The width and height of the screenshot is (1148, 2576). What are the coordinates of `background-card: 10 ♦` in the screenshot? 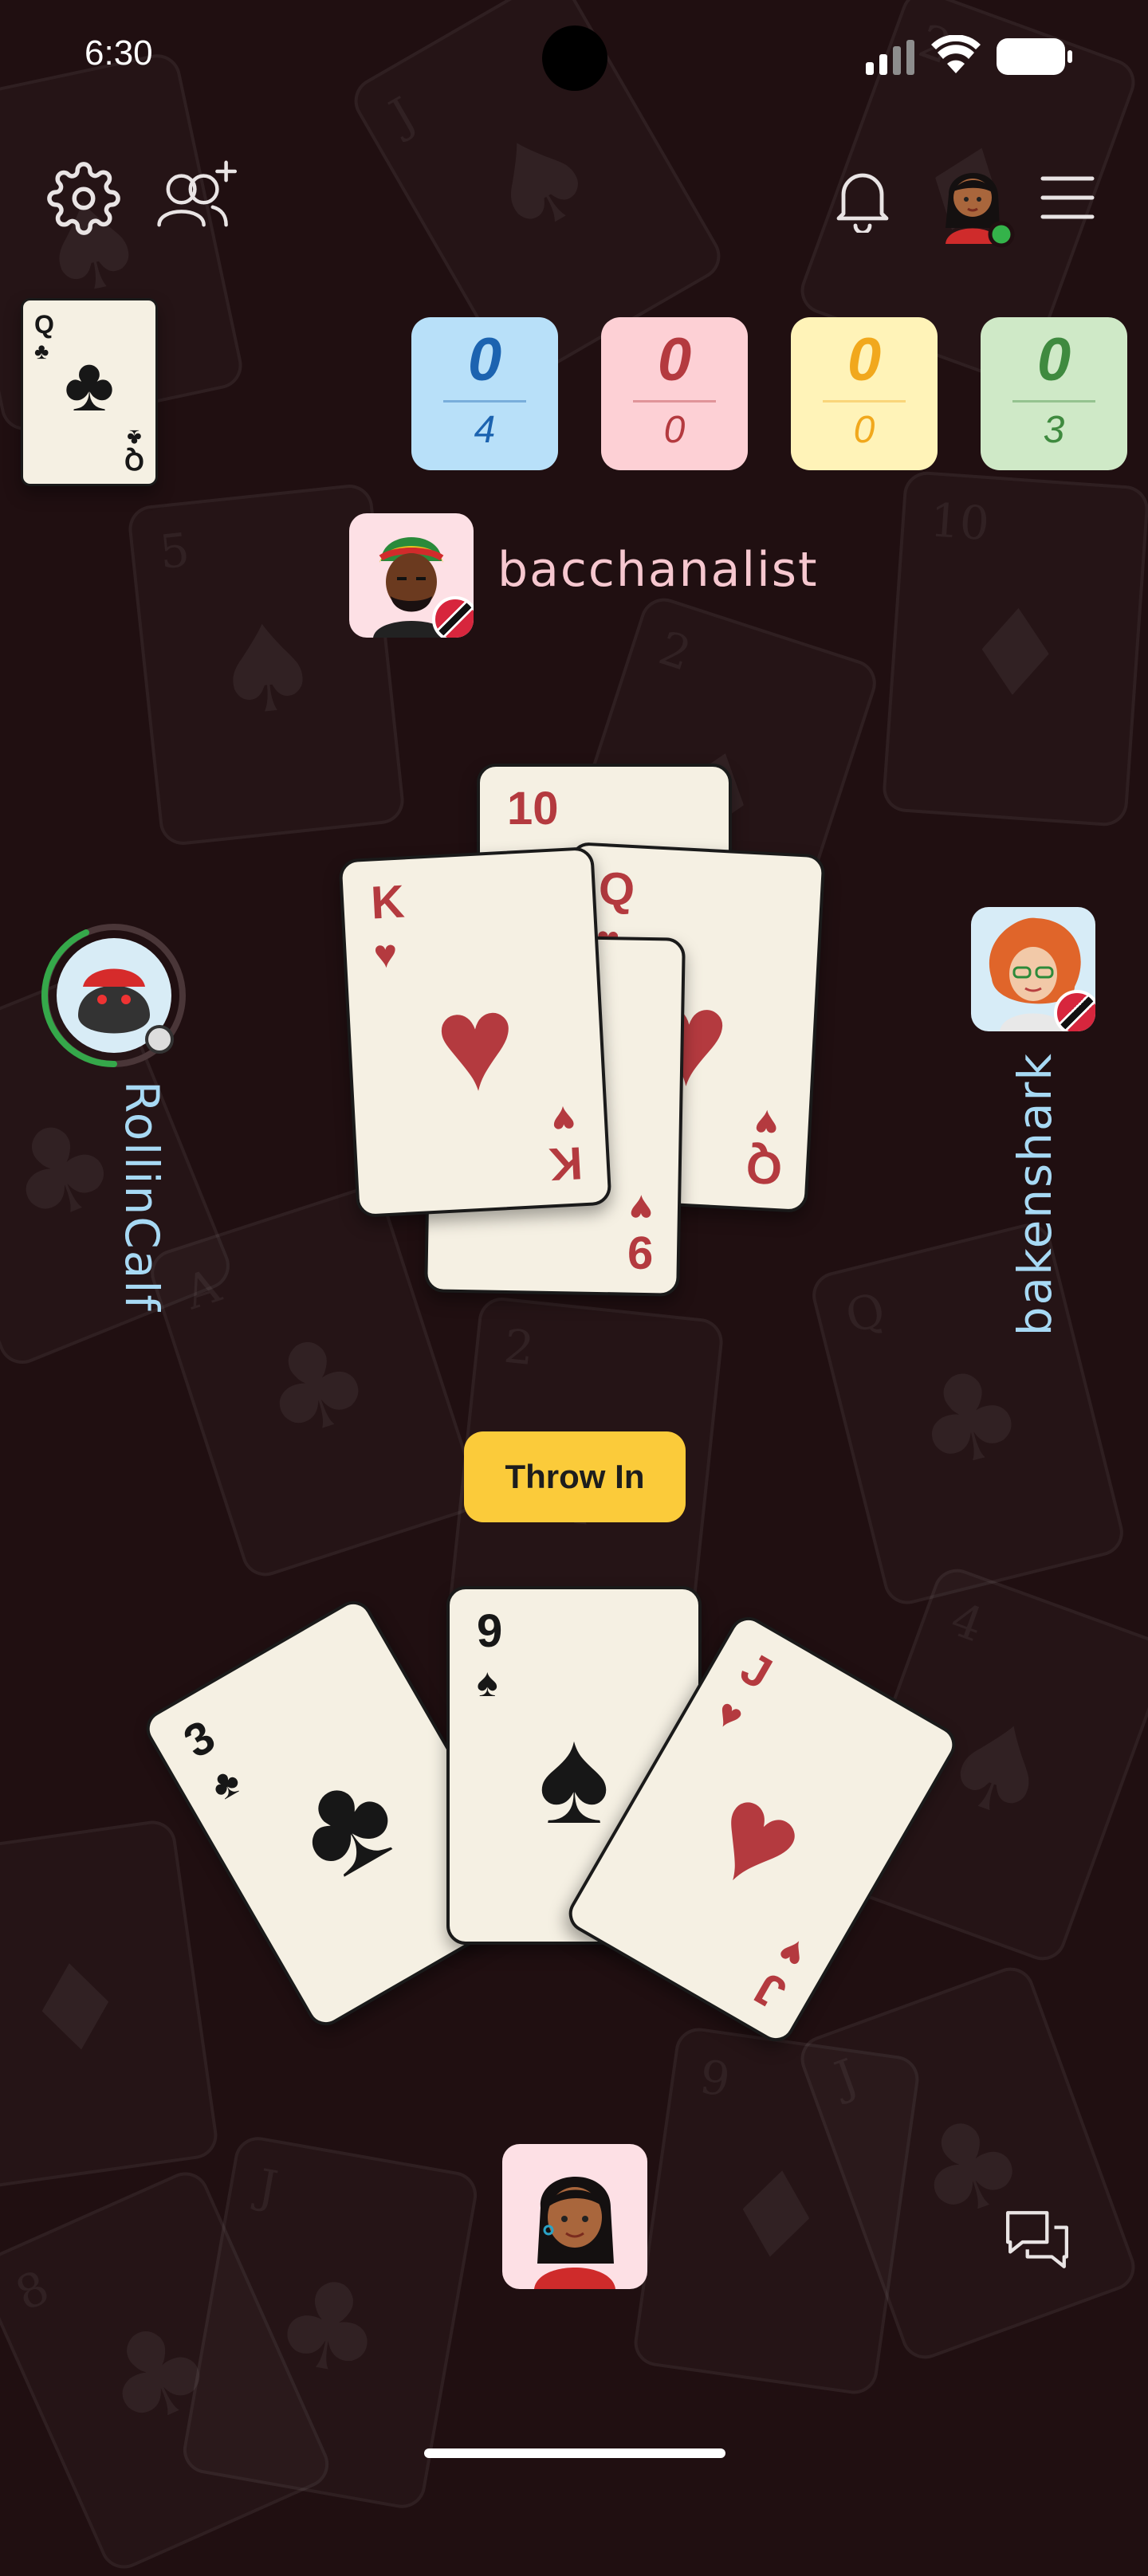 It's located at (1015, 648).